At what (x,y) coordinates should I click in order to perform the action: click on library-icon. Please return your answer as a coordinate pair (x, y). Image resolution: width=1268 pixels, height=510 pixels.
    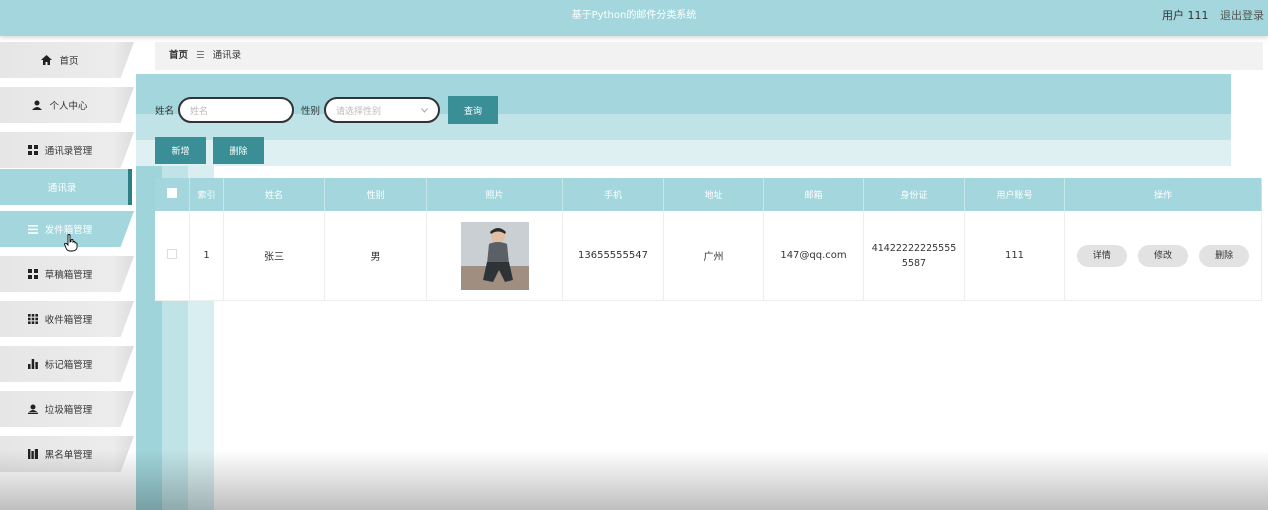
    Looking at the image, I should click on (32, 454).